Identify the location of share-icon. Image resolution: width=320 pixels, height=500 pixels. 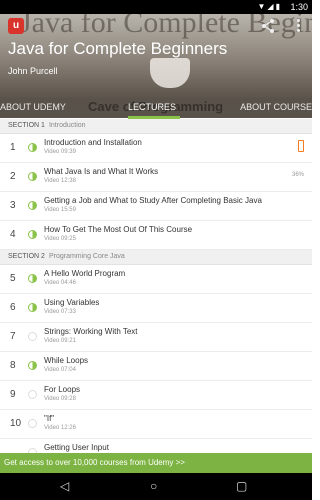
(268, 26).